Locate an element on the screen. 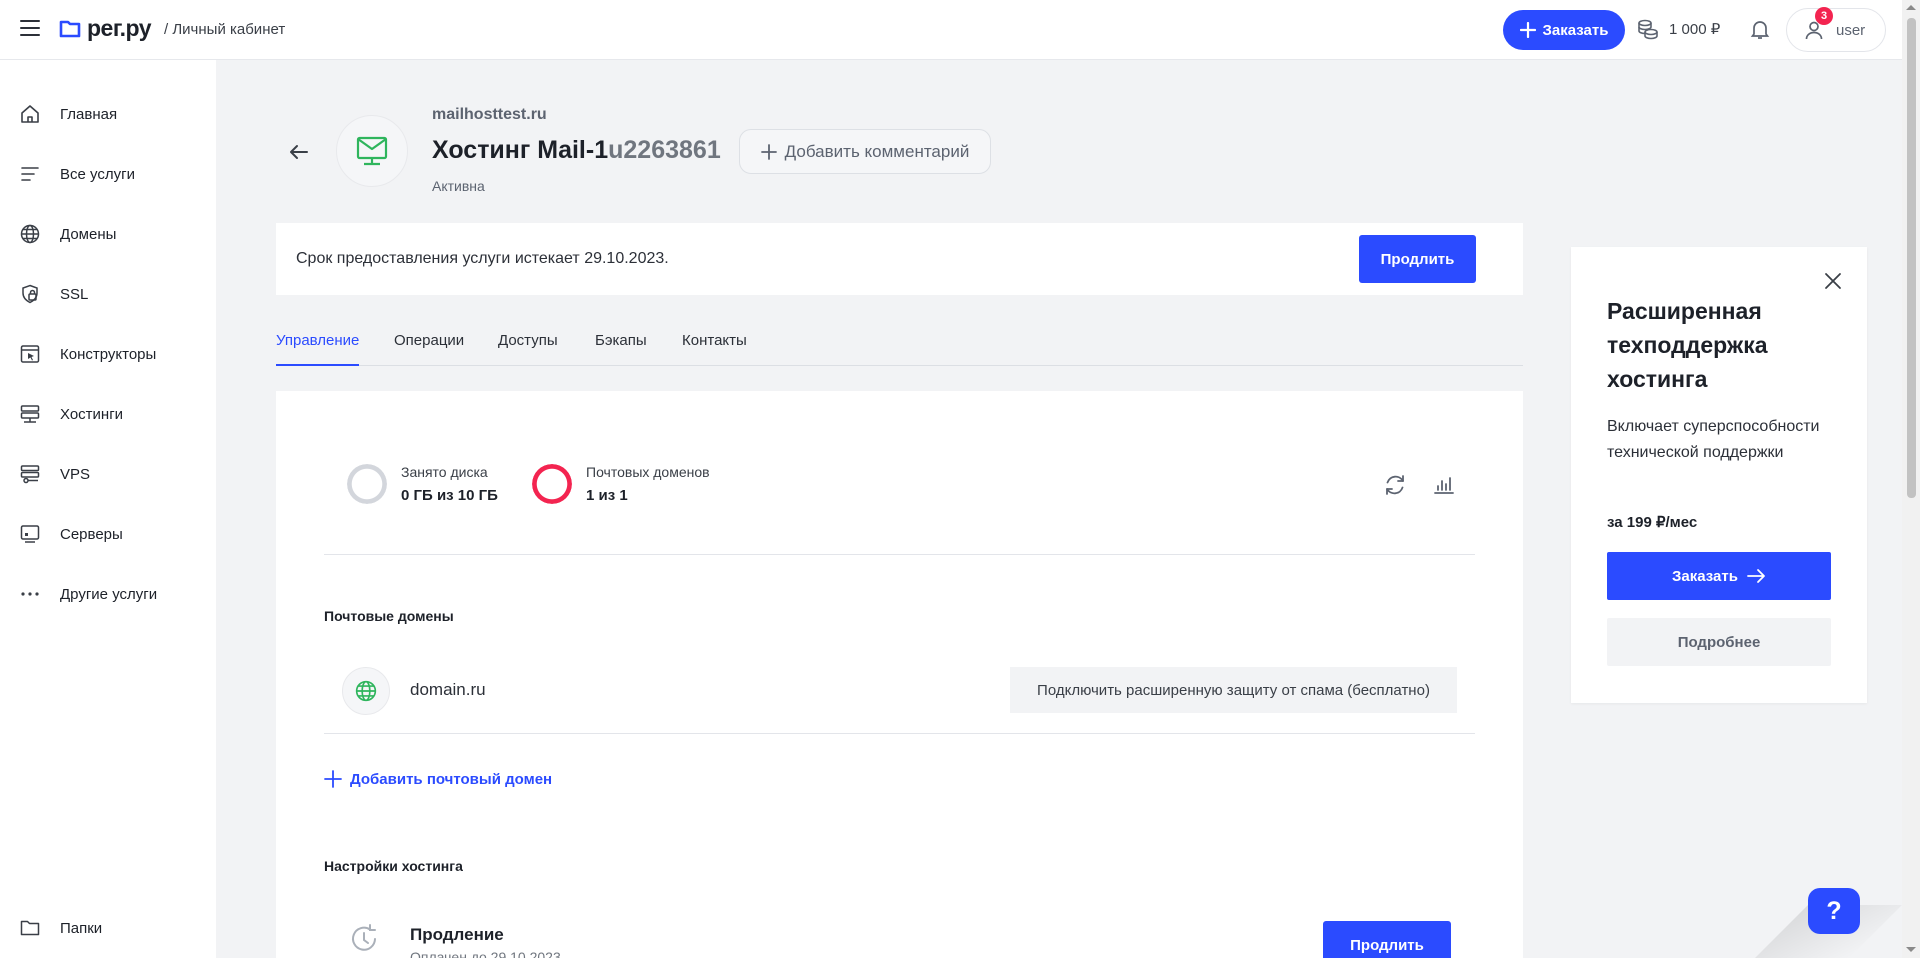  promo-price: за 199 ₽/мес is located at coordinates (1652, 522).